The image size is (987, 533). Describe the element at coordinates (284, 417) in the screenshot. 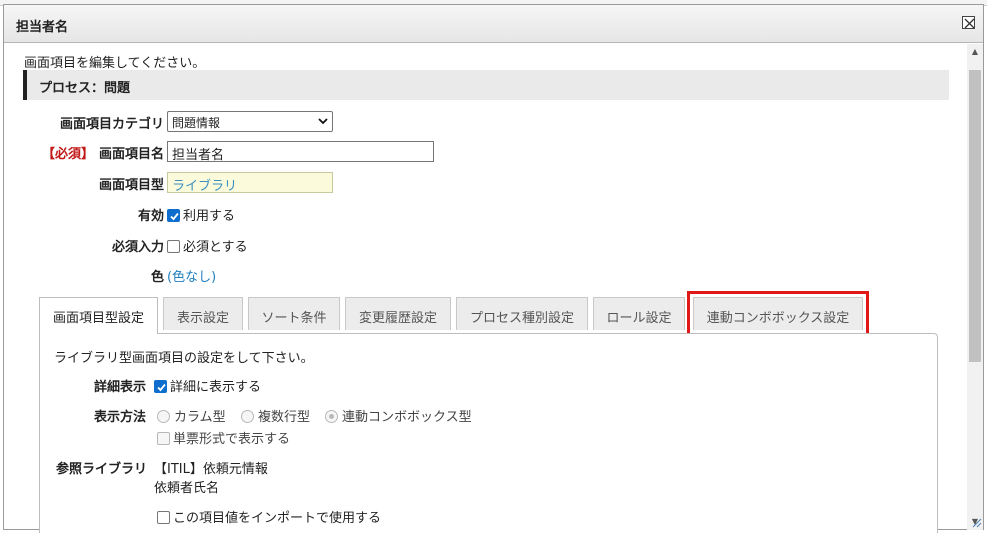

I see `radio-label: 複数行型` at that location.